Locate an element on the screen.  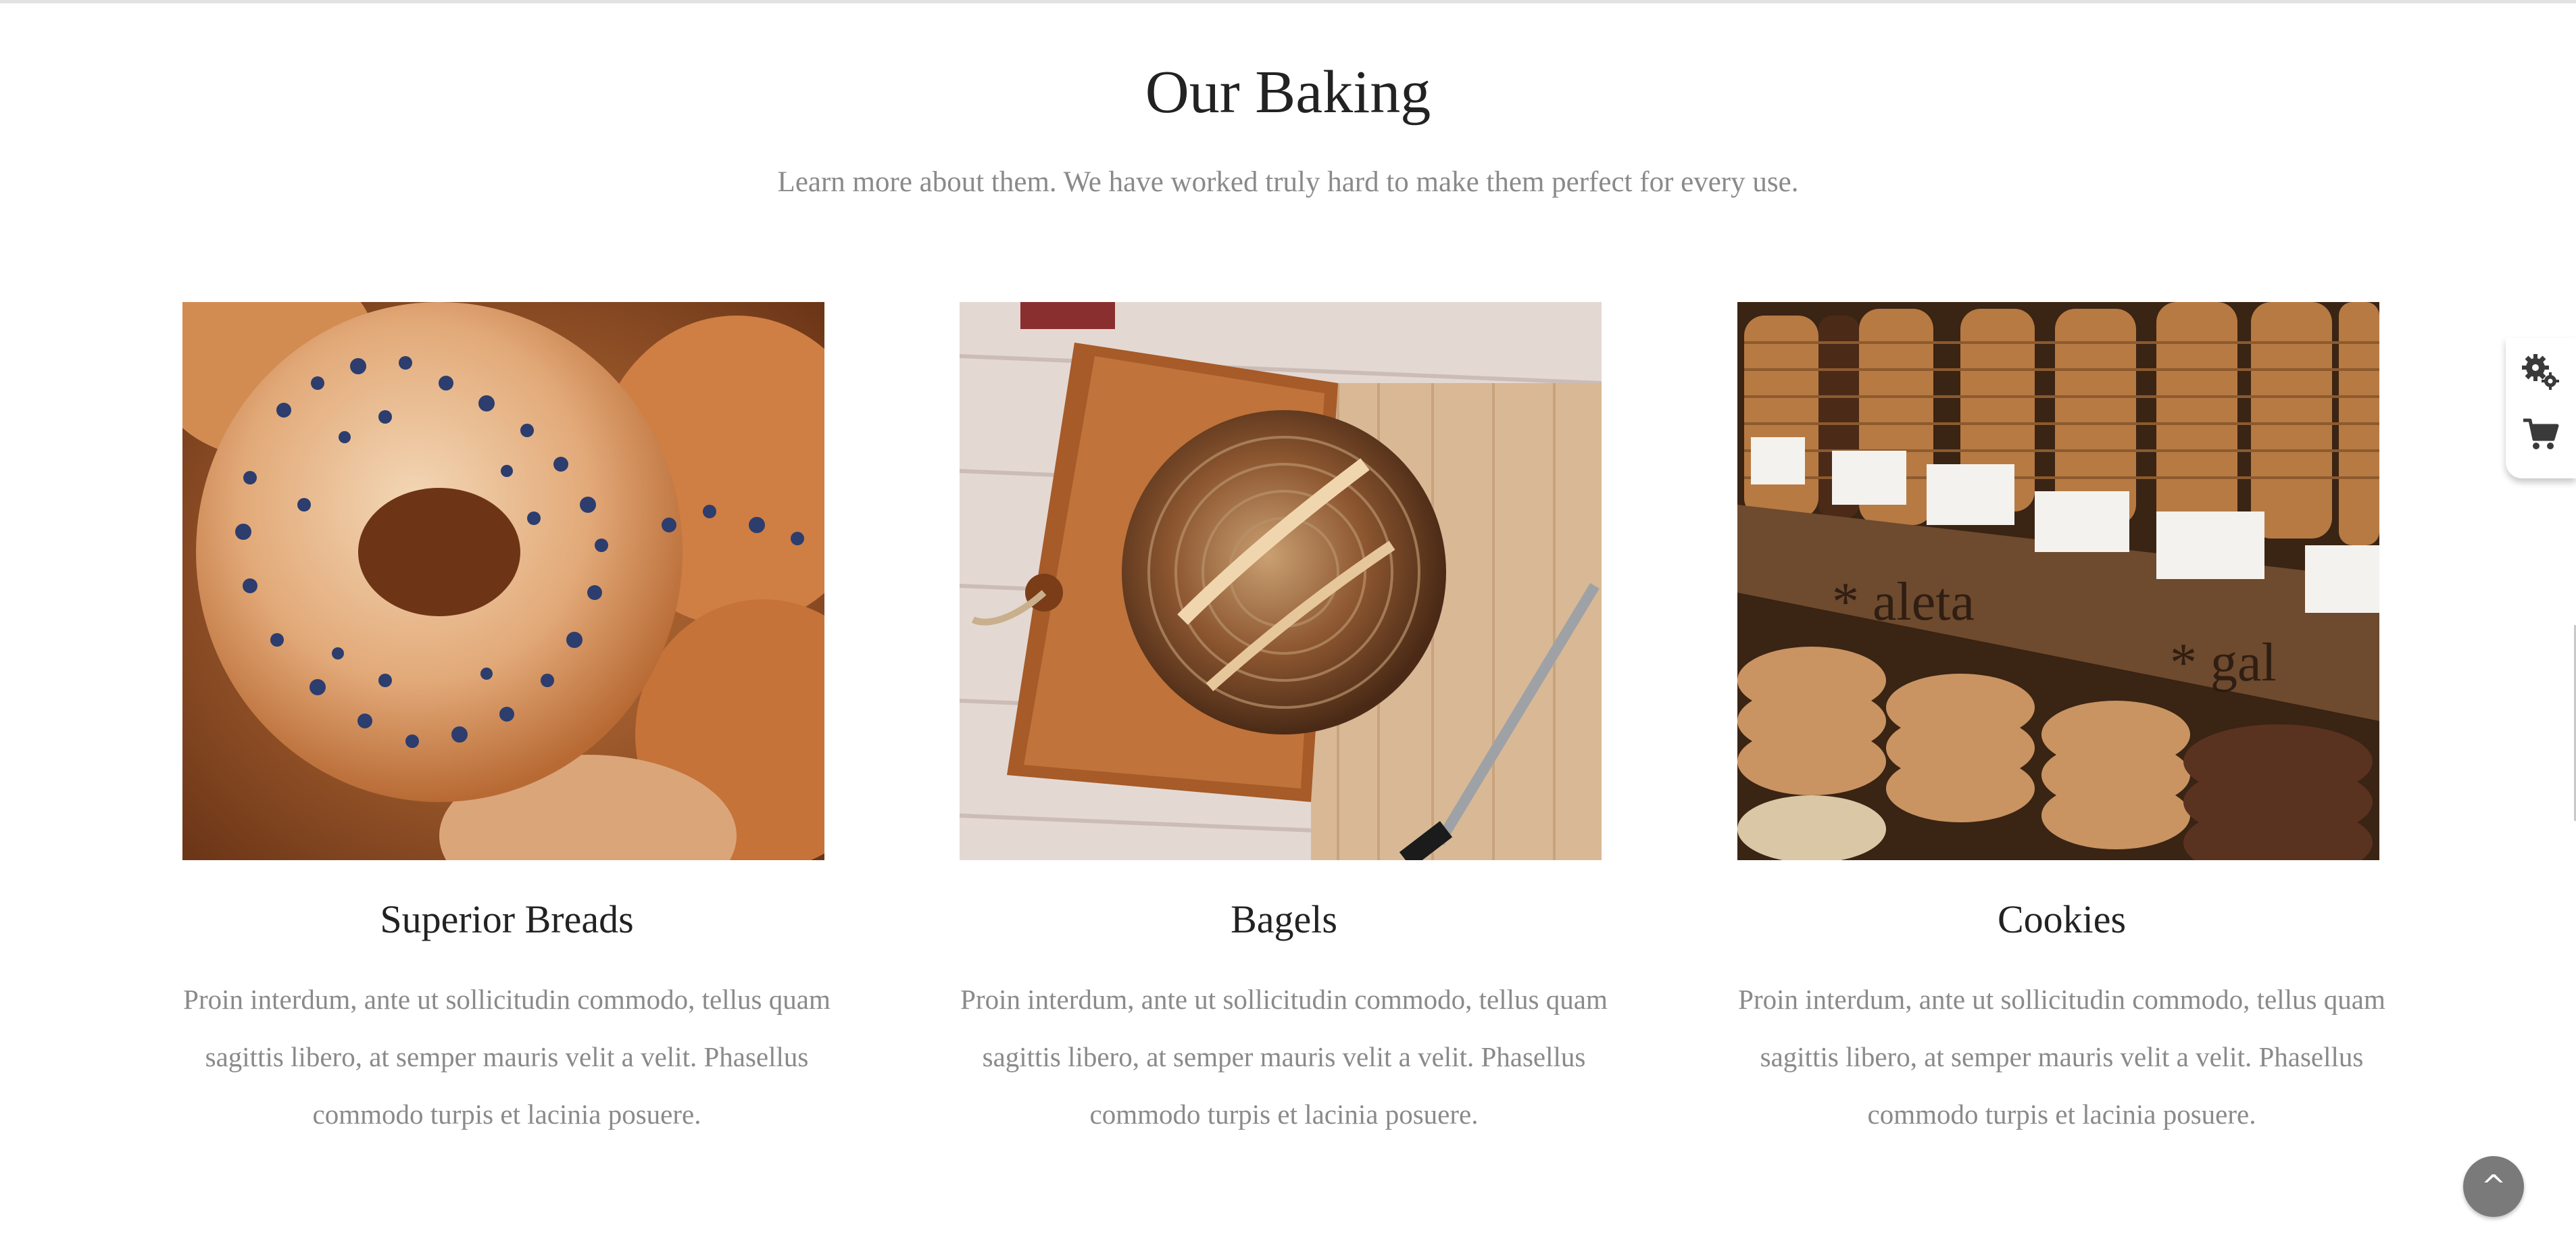
svg-text: * aleta is located at coordinates (1904, 602).